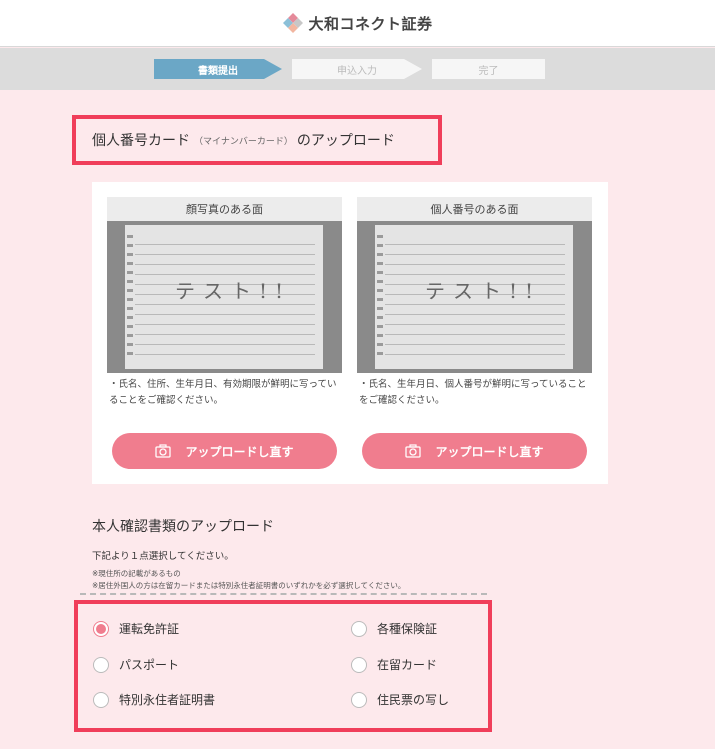  Describe the element at coordinates (488, 69) in the screenshot. I see `step-complete: 完了` at that location.